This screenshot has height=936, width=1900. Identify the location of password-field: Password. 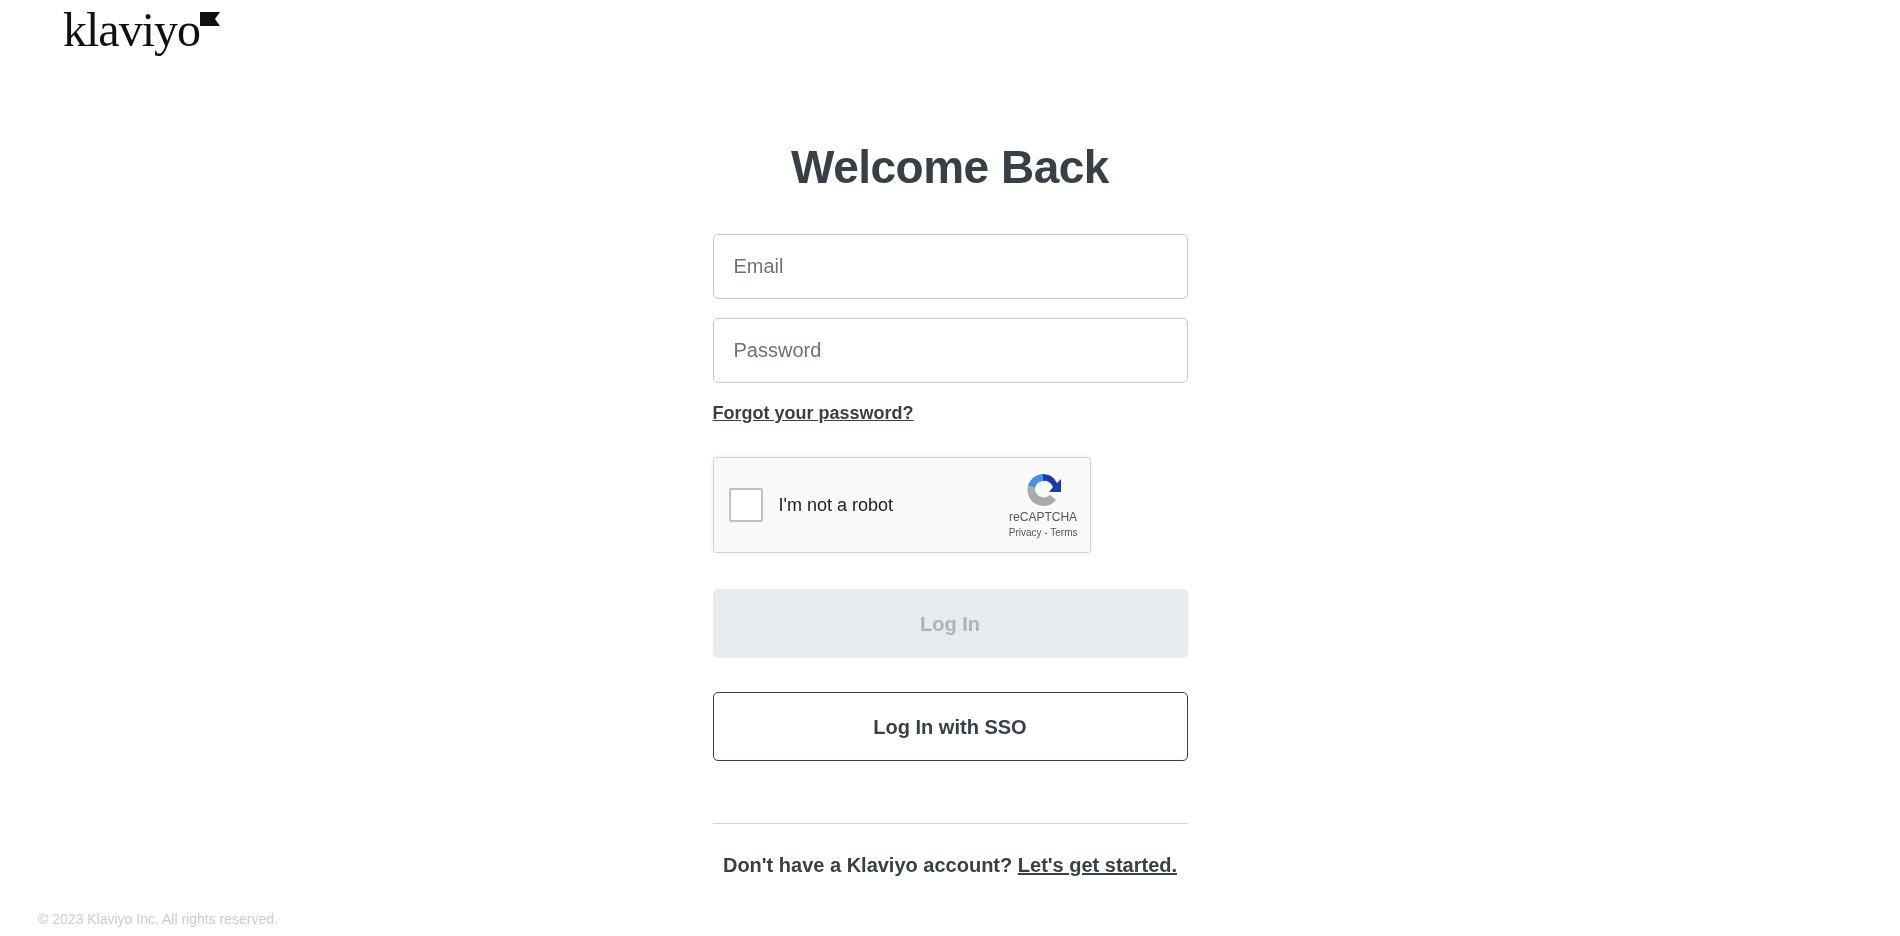
(950, 351).